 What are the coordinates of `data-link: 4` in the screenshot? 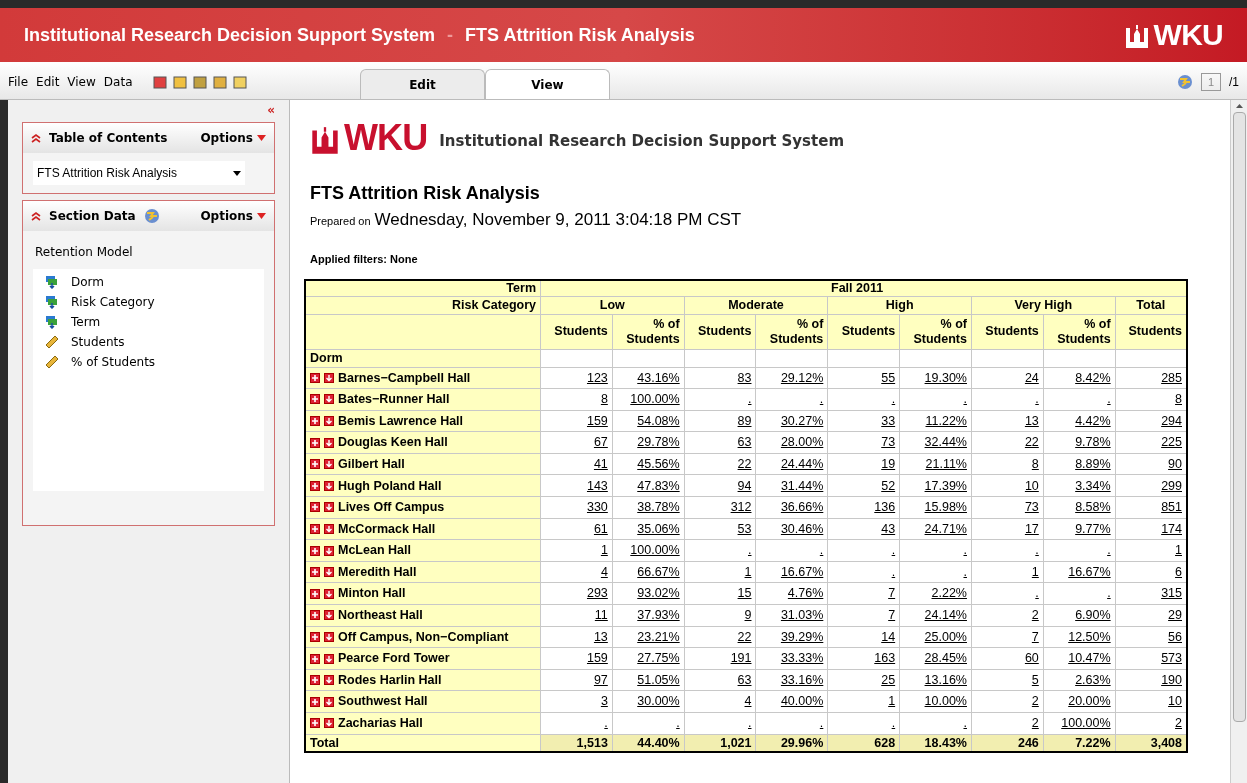 It's located at (748, 701).